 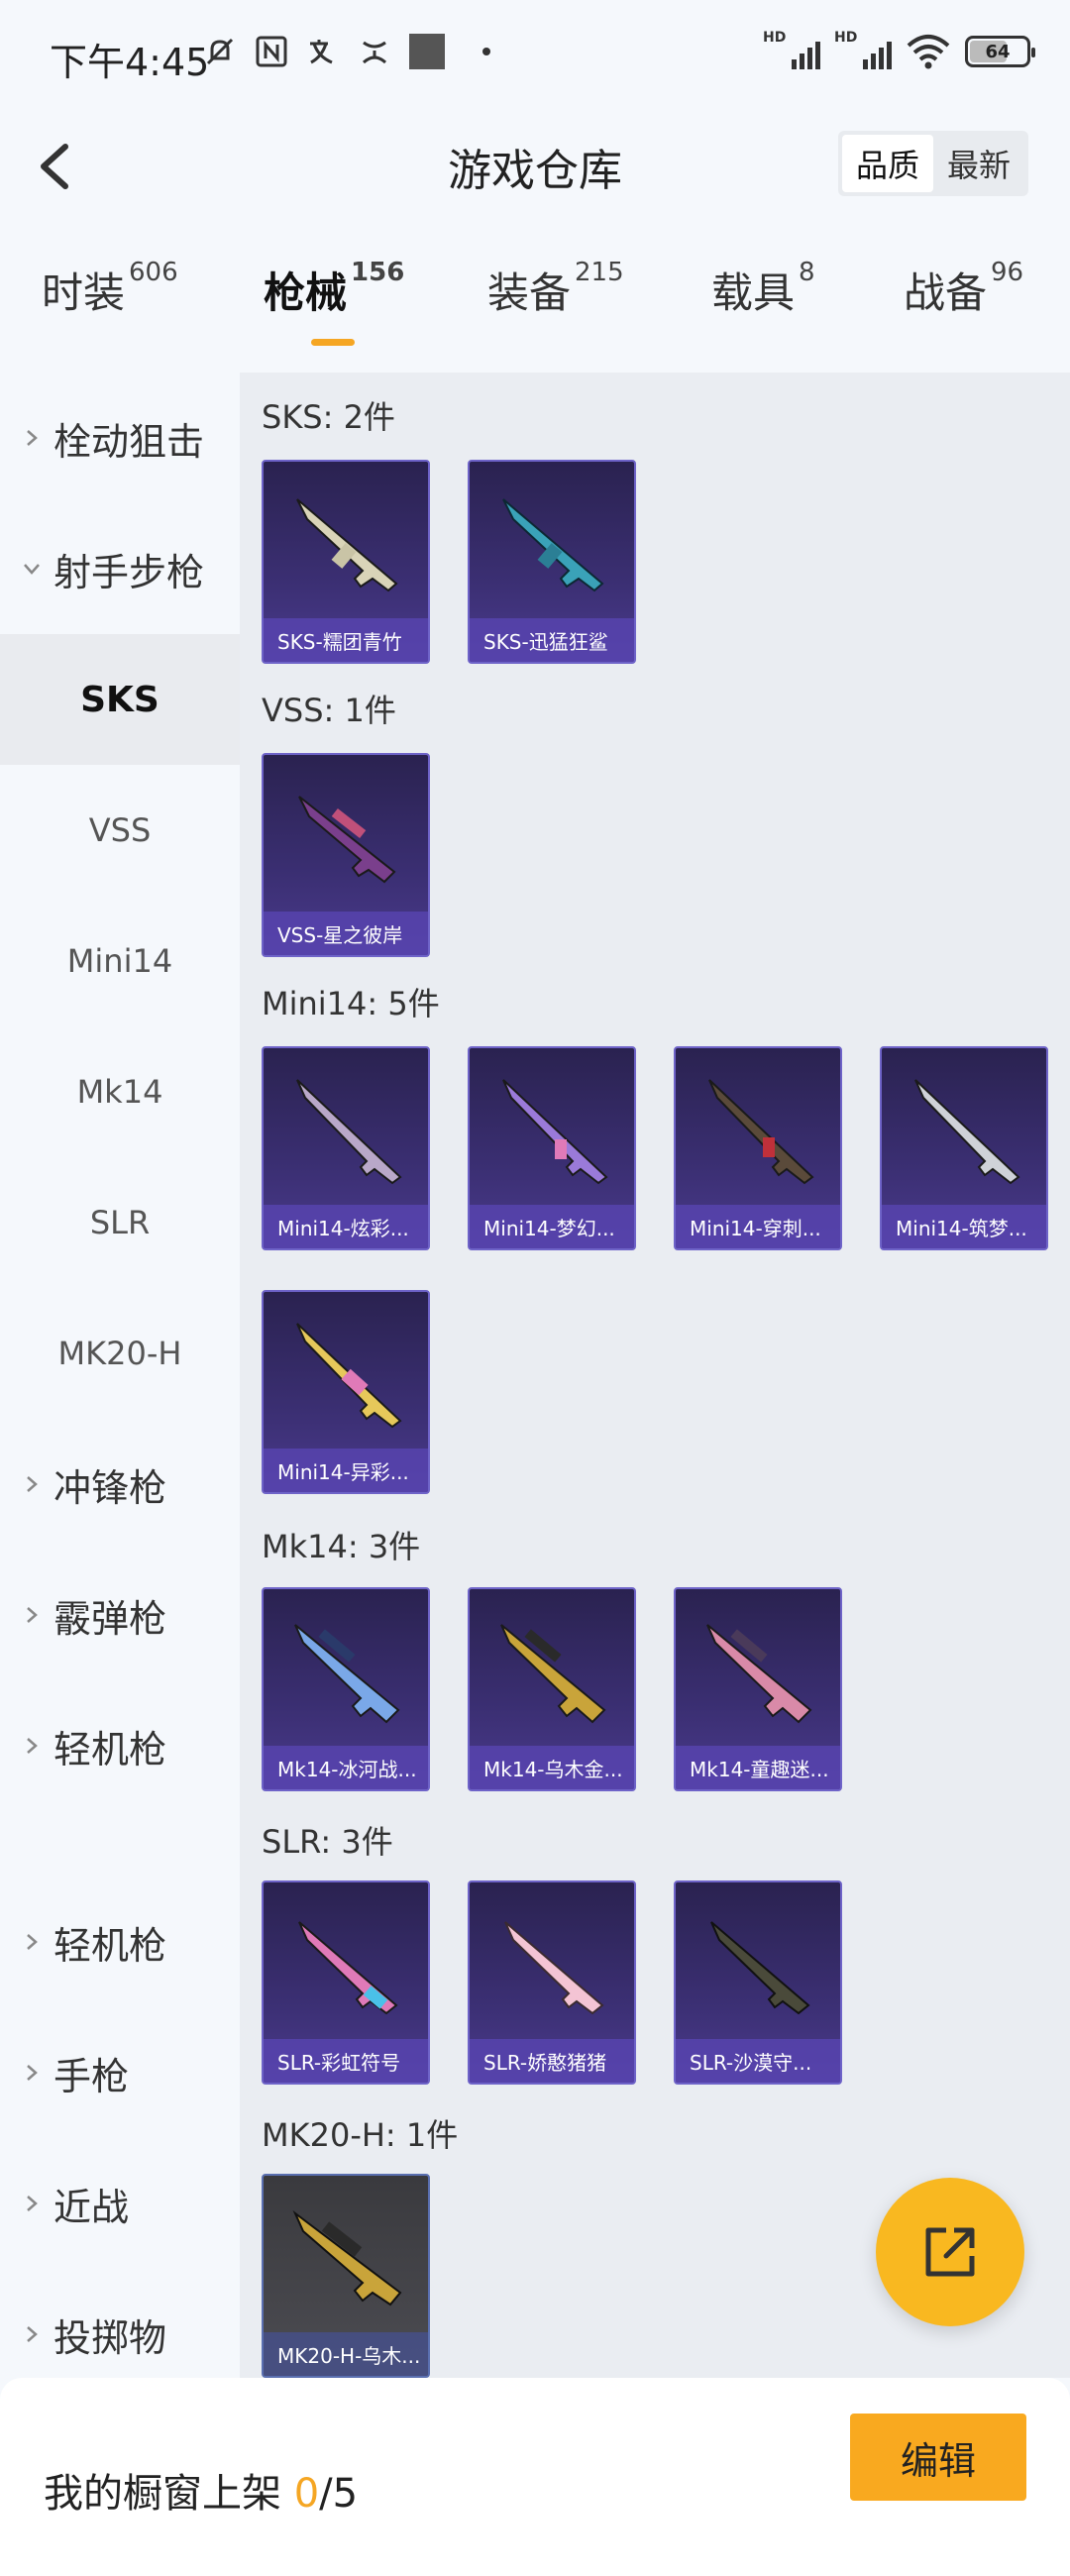 What do you see at coordinates (346, 1983) in the screenshot?
I see `skin-card: SLR-彩虹符号` at bounding box center [346, 1983].